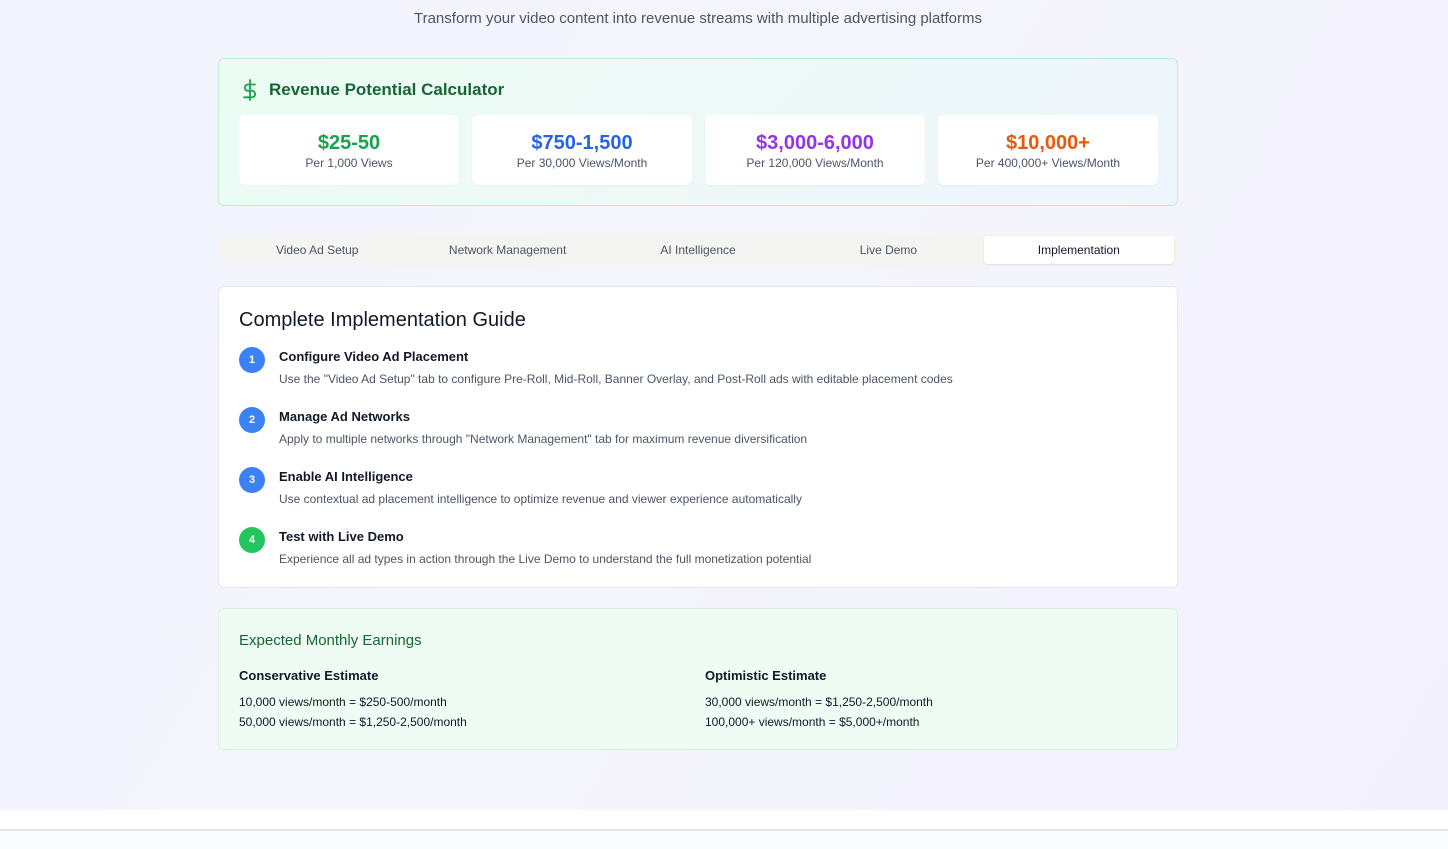 The image size is (1448, 849). I want to click on step-number-badge: 2, so click(252, 420).